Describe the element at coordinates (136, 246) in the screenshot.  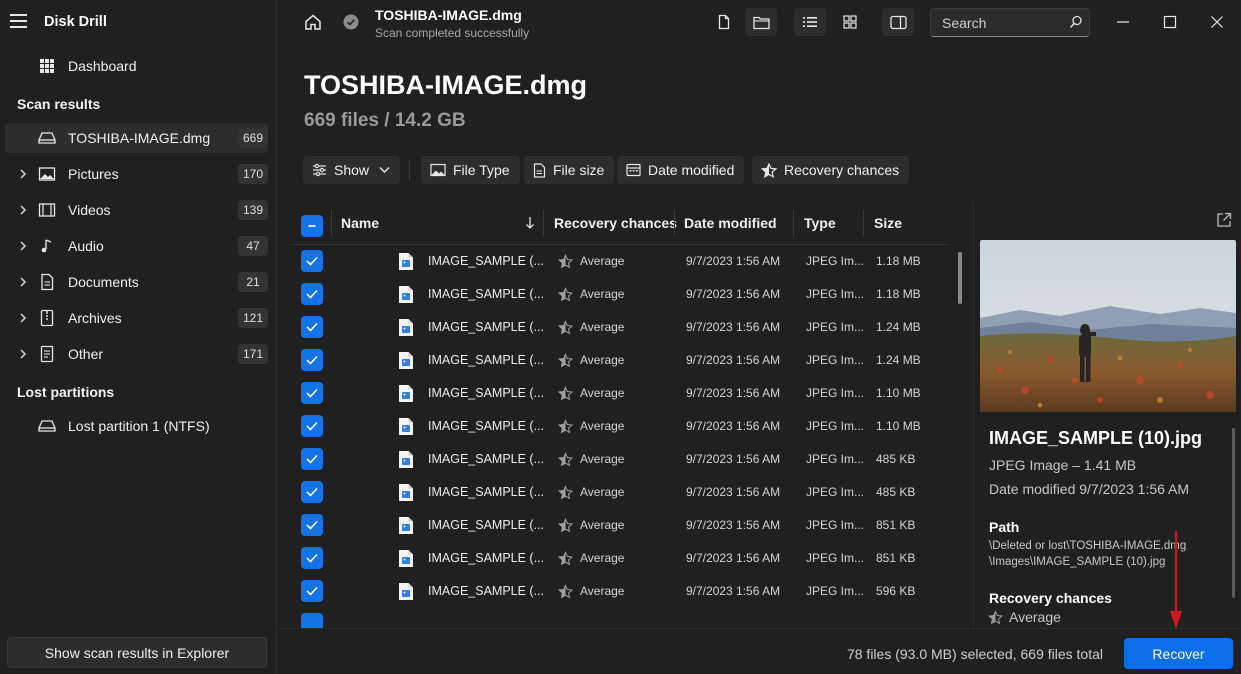
I see `sidebar-item-audio: Audio 47` at that location.